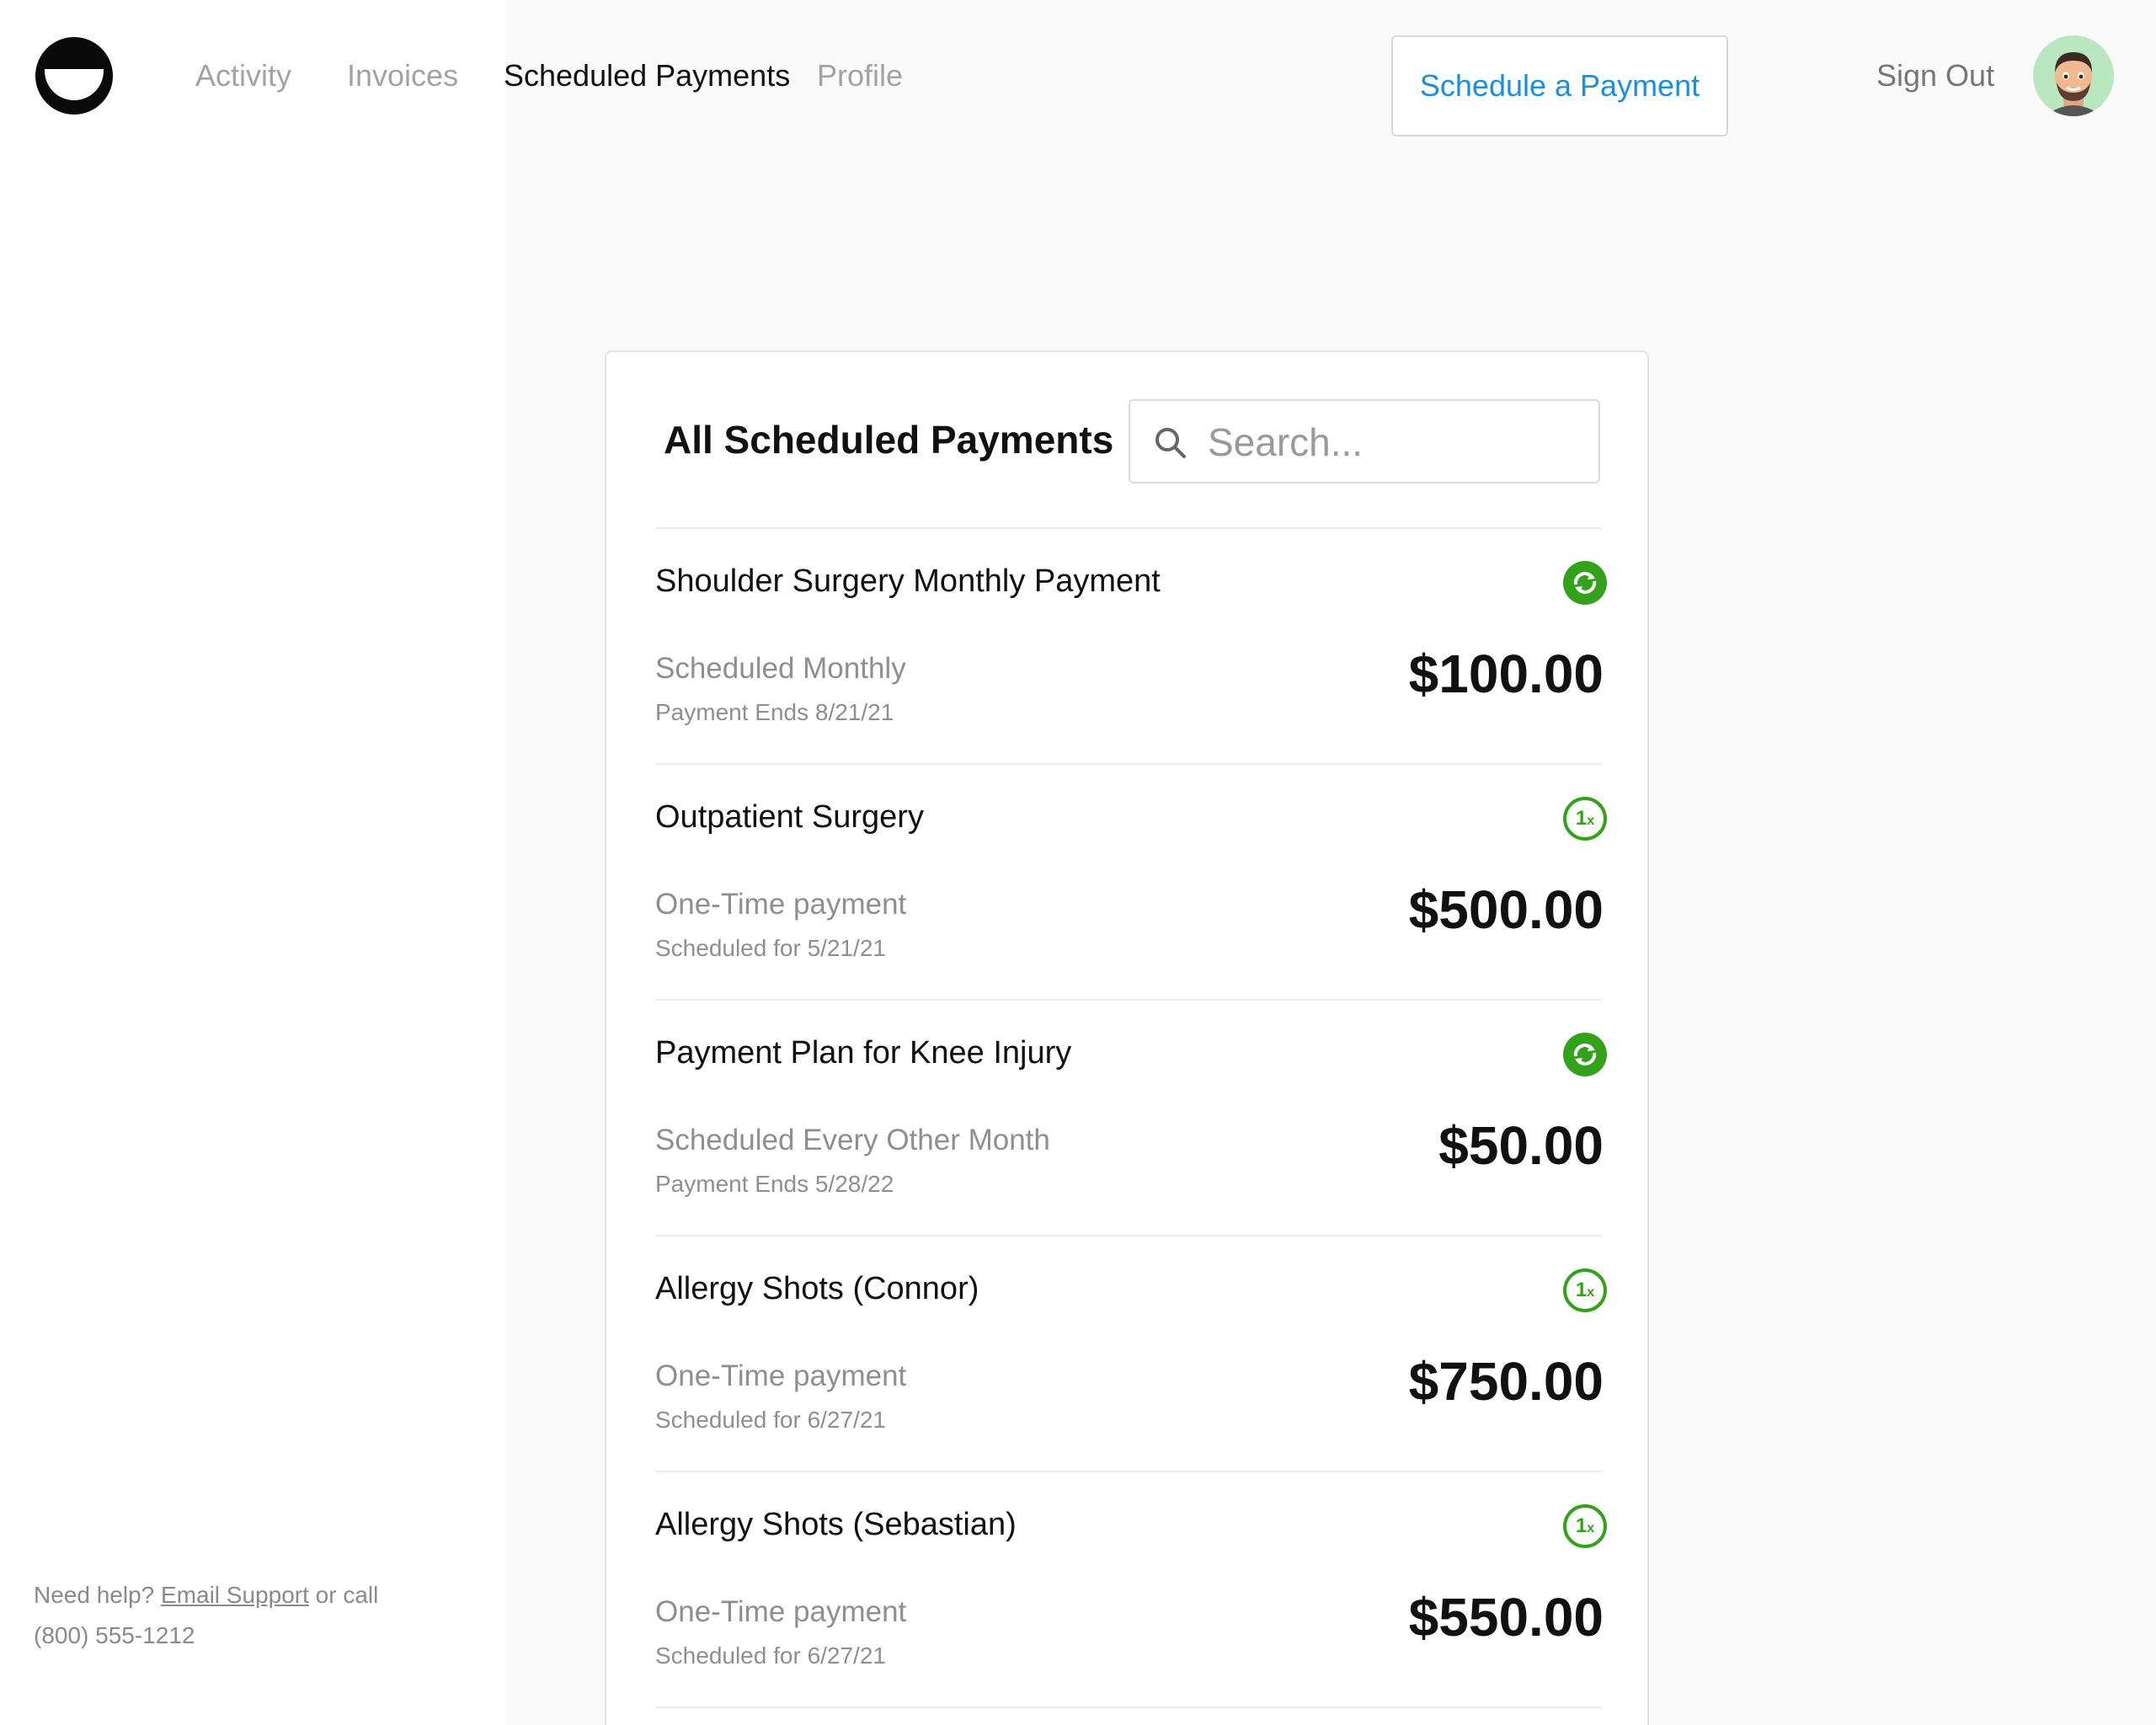  Describe the element at coordinates (1506, 1617) in the screenshot. I see `payment-amount: $550.00` at that location.